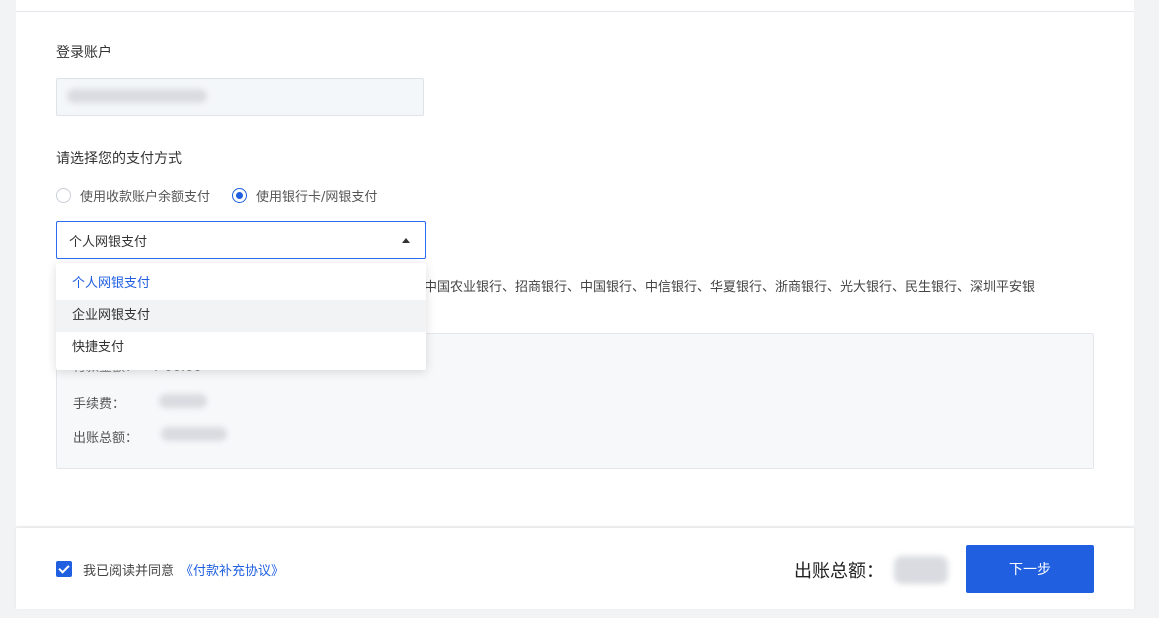 The height and width of the screenshot is (618, 1159). I want to click on caret-up-icon, so click(406, 240).